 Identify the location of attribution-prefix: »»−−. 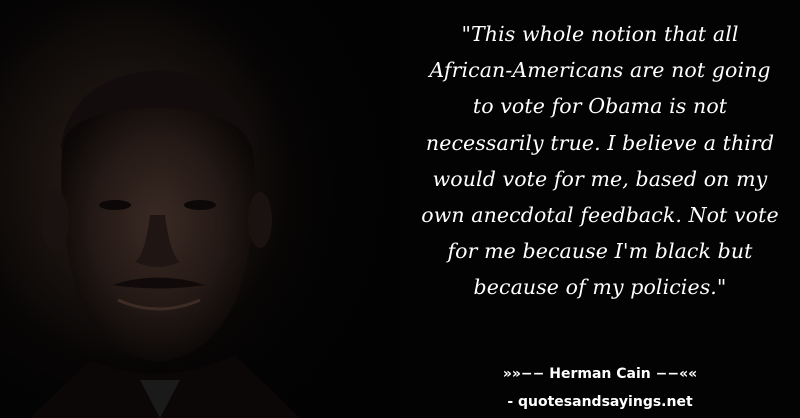
(526, 374).